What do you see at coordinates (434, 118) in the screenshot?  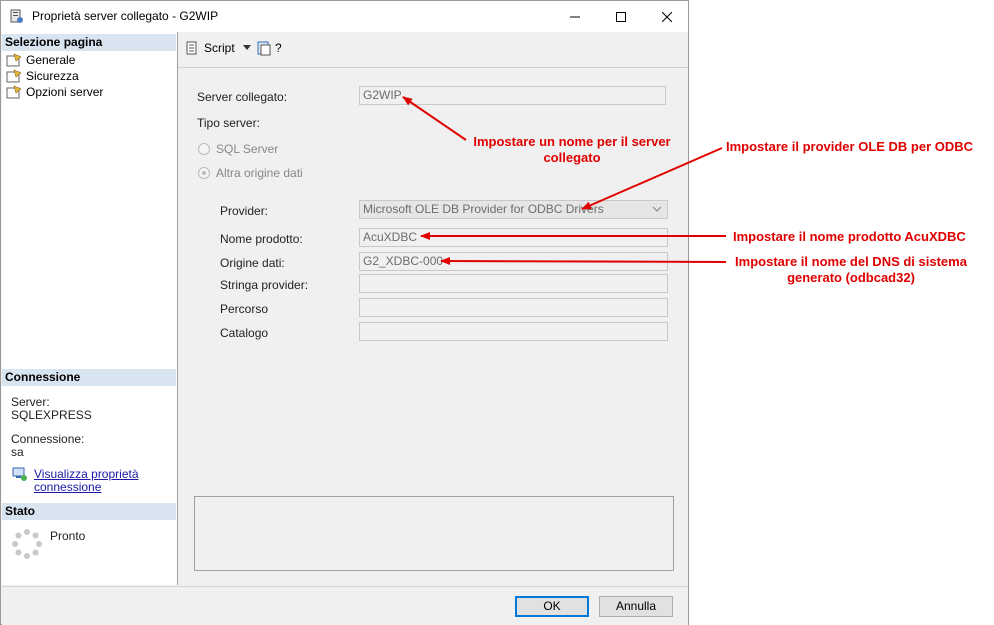 I see `arrow-to-server-name` at bounding box center [434, 118].